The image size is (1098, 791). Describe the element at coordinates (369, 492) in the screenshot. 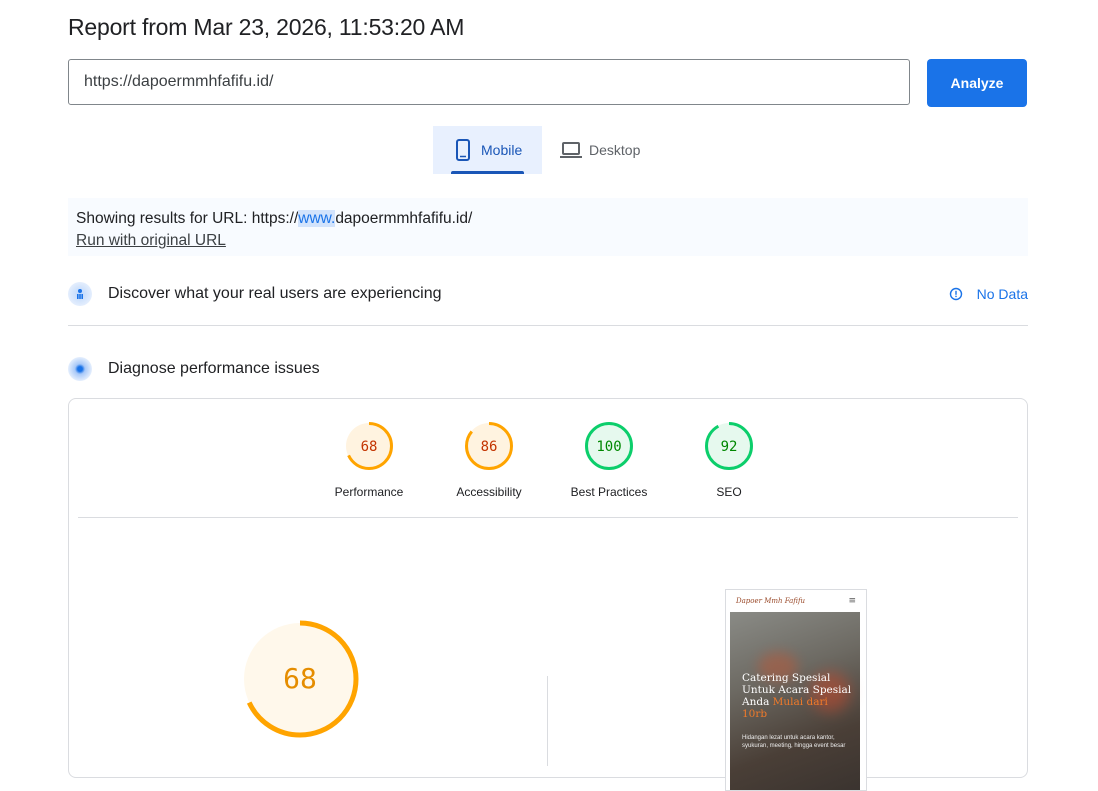

I see `score-label: Performance` at that location.